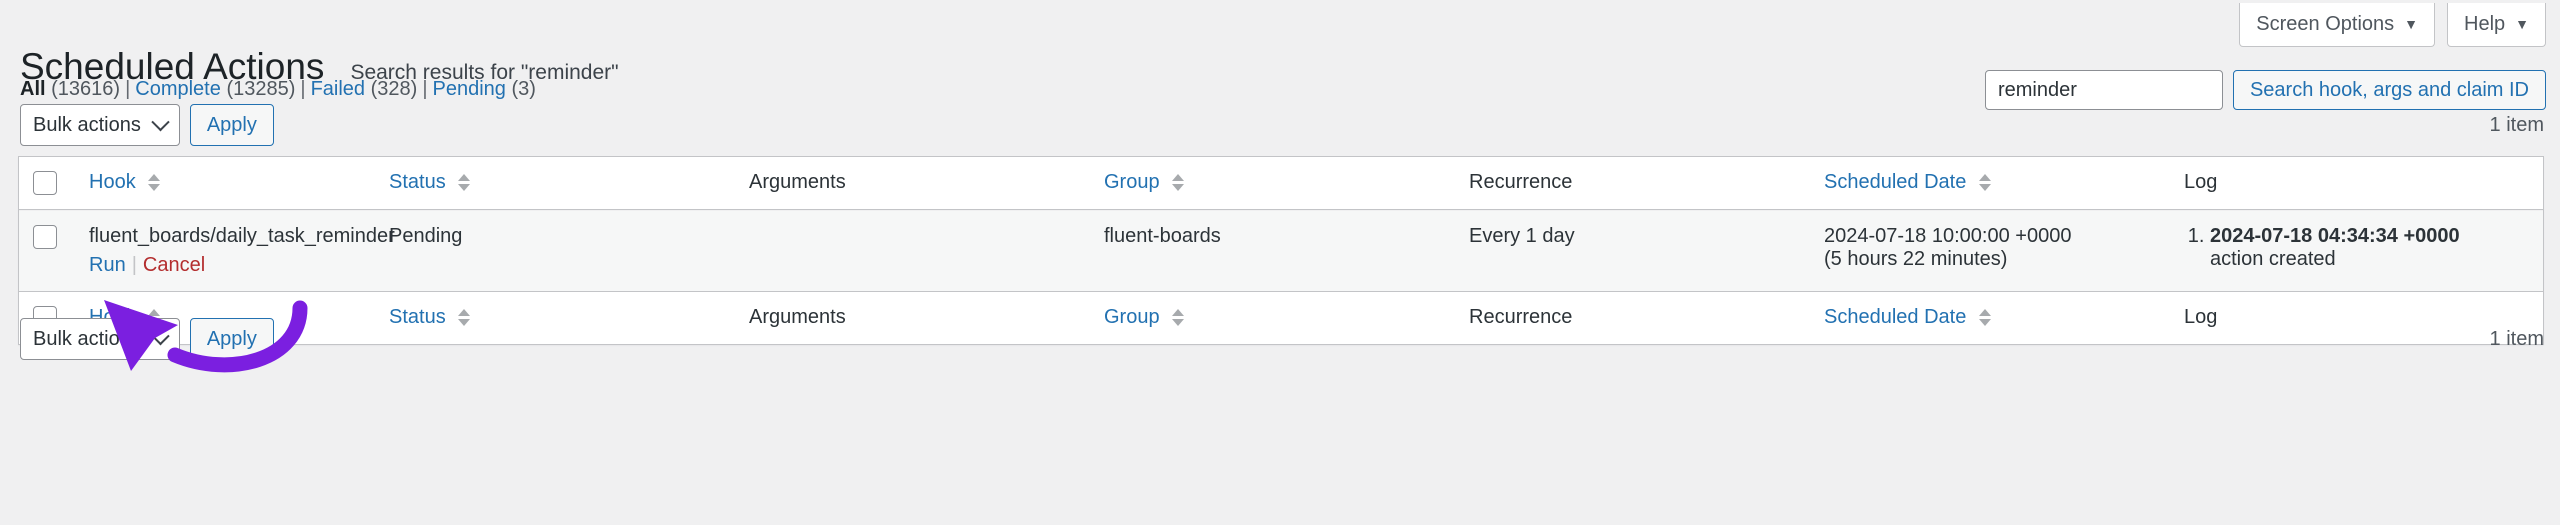 The width and height of the screenshot is (2560, 525). Describe the element at coordinates (231, 125) in the screenshot. I see `apply-button-top: Apply` at that location.